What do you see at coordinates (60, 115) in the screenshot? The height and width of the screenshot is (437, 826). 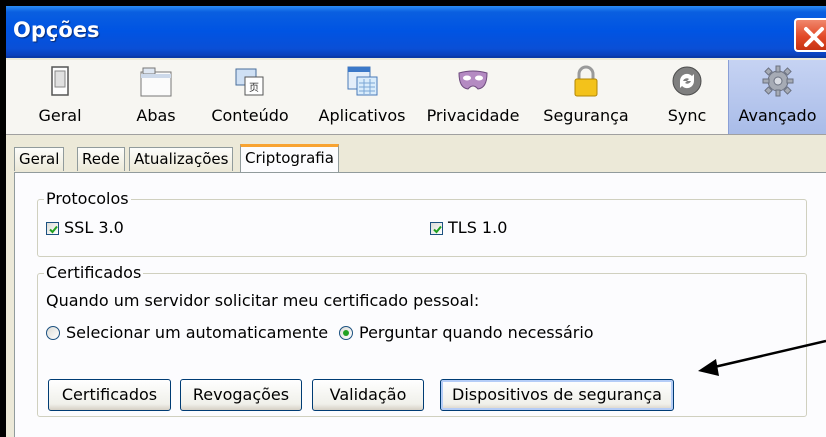 I see `toolbar-label-general: Geral` at bounding box center [60, 115].